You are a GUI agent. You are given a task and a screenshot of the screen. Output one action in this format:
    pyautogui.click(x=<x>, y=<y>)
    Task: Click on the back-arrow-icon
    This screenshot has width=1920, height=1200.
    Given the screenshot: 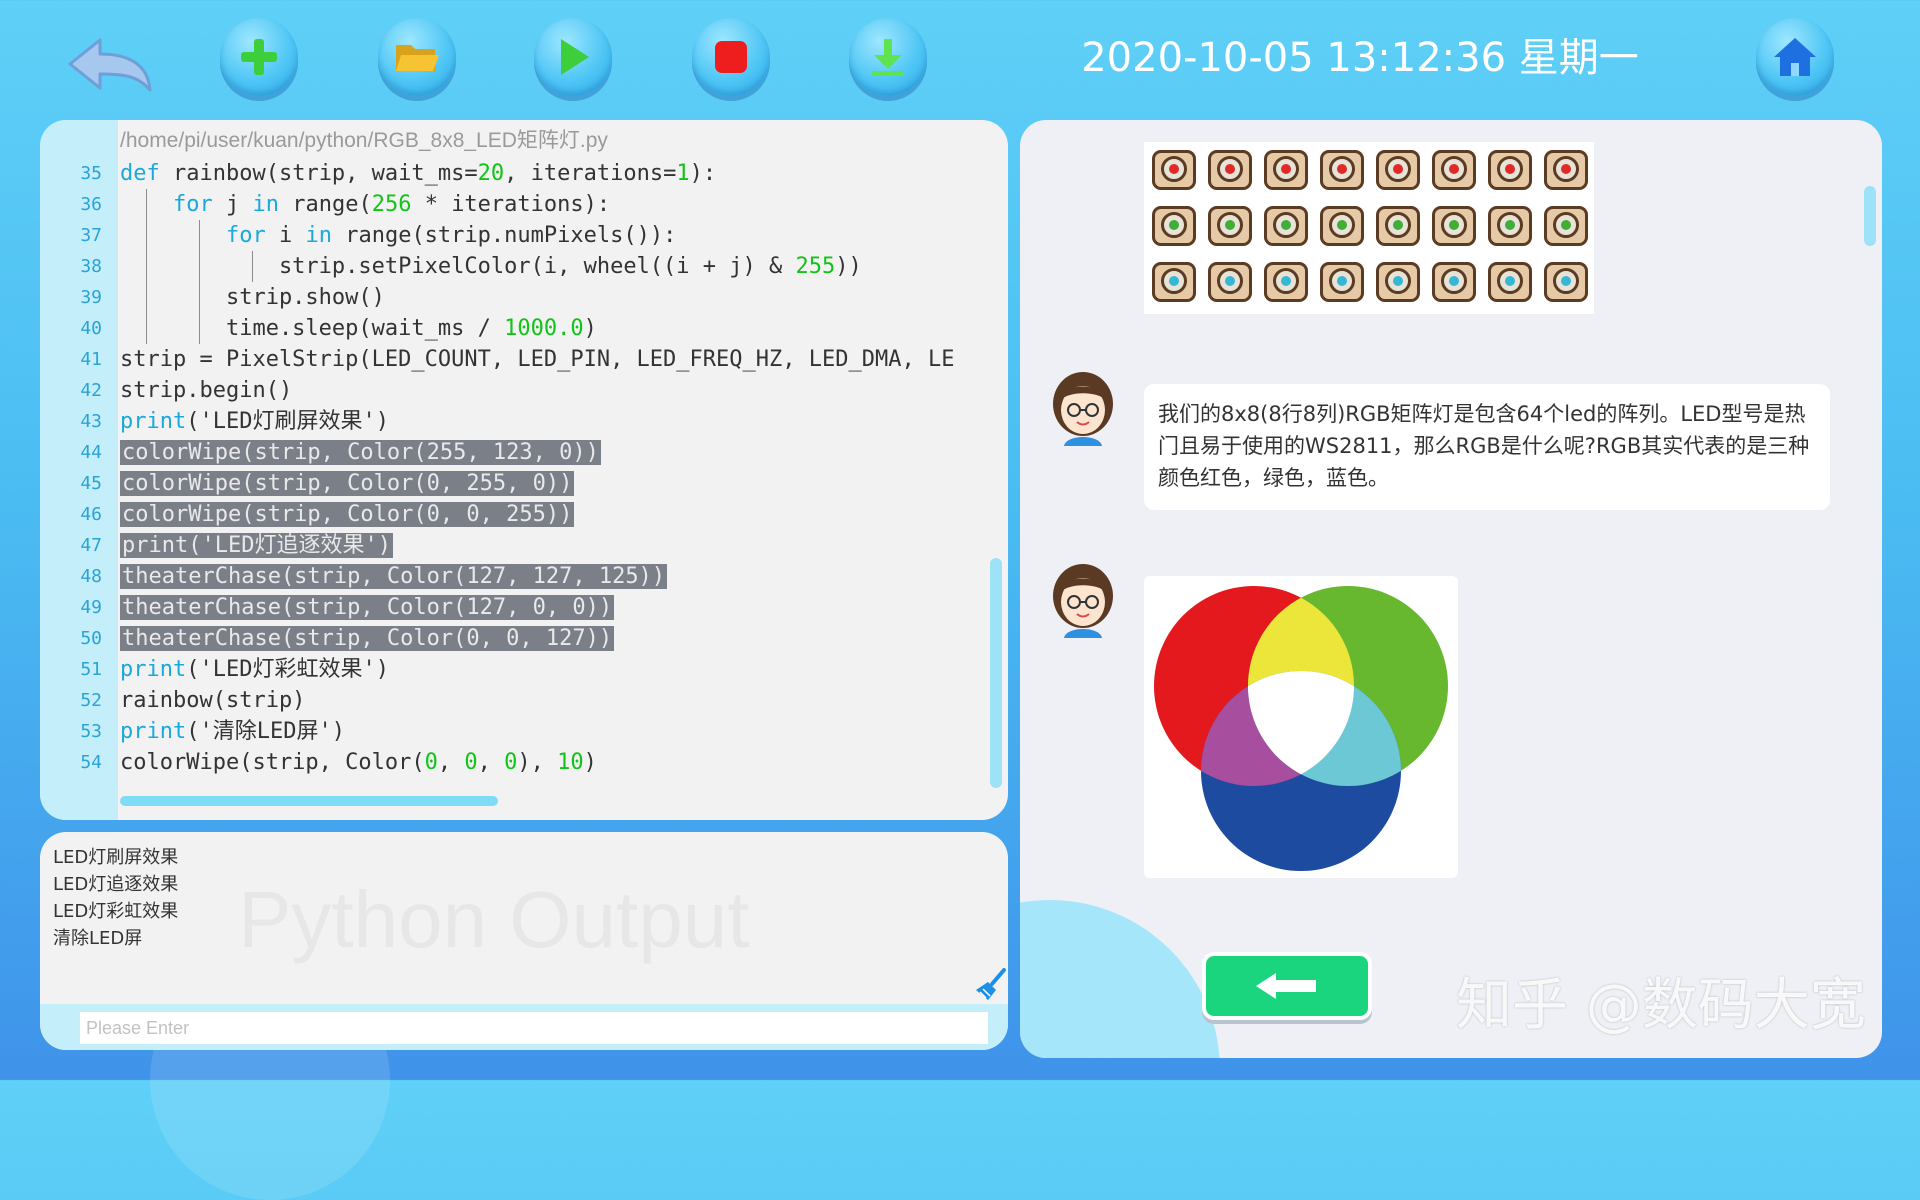 What is the action you would take?
    pyautogui.click(x=110, y=65)
    